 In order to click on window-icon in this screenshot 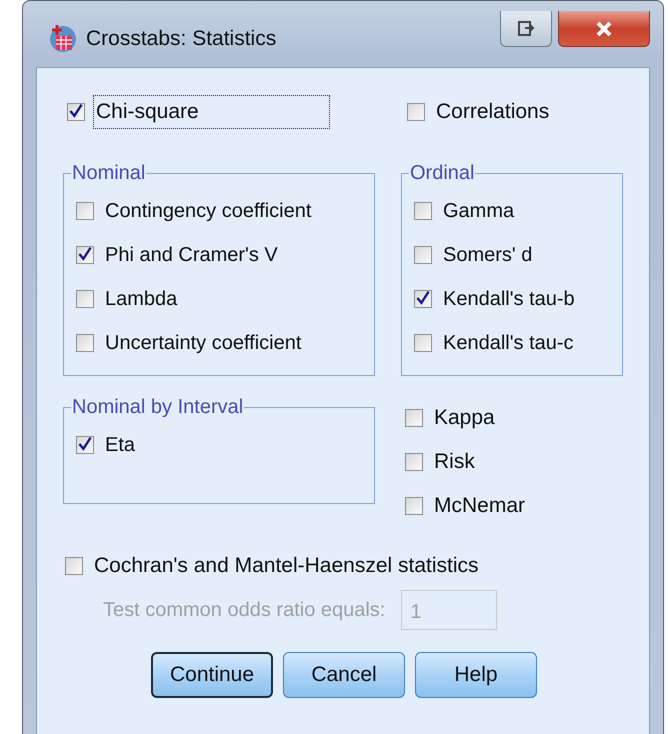, I will do `click(526, 28)`.